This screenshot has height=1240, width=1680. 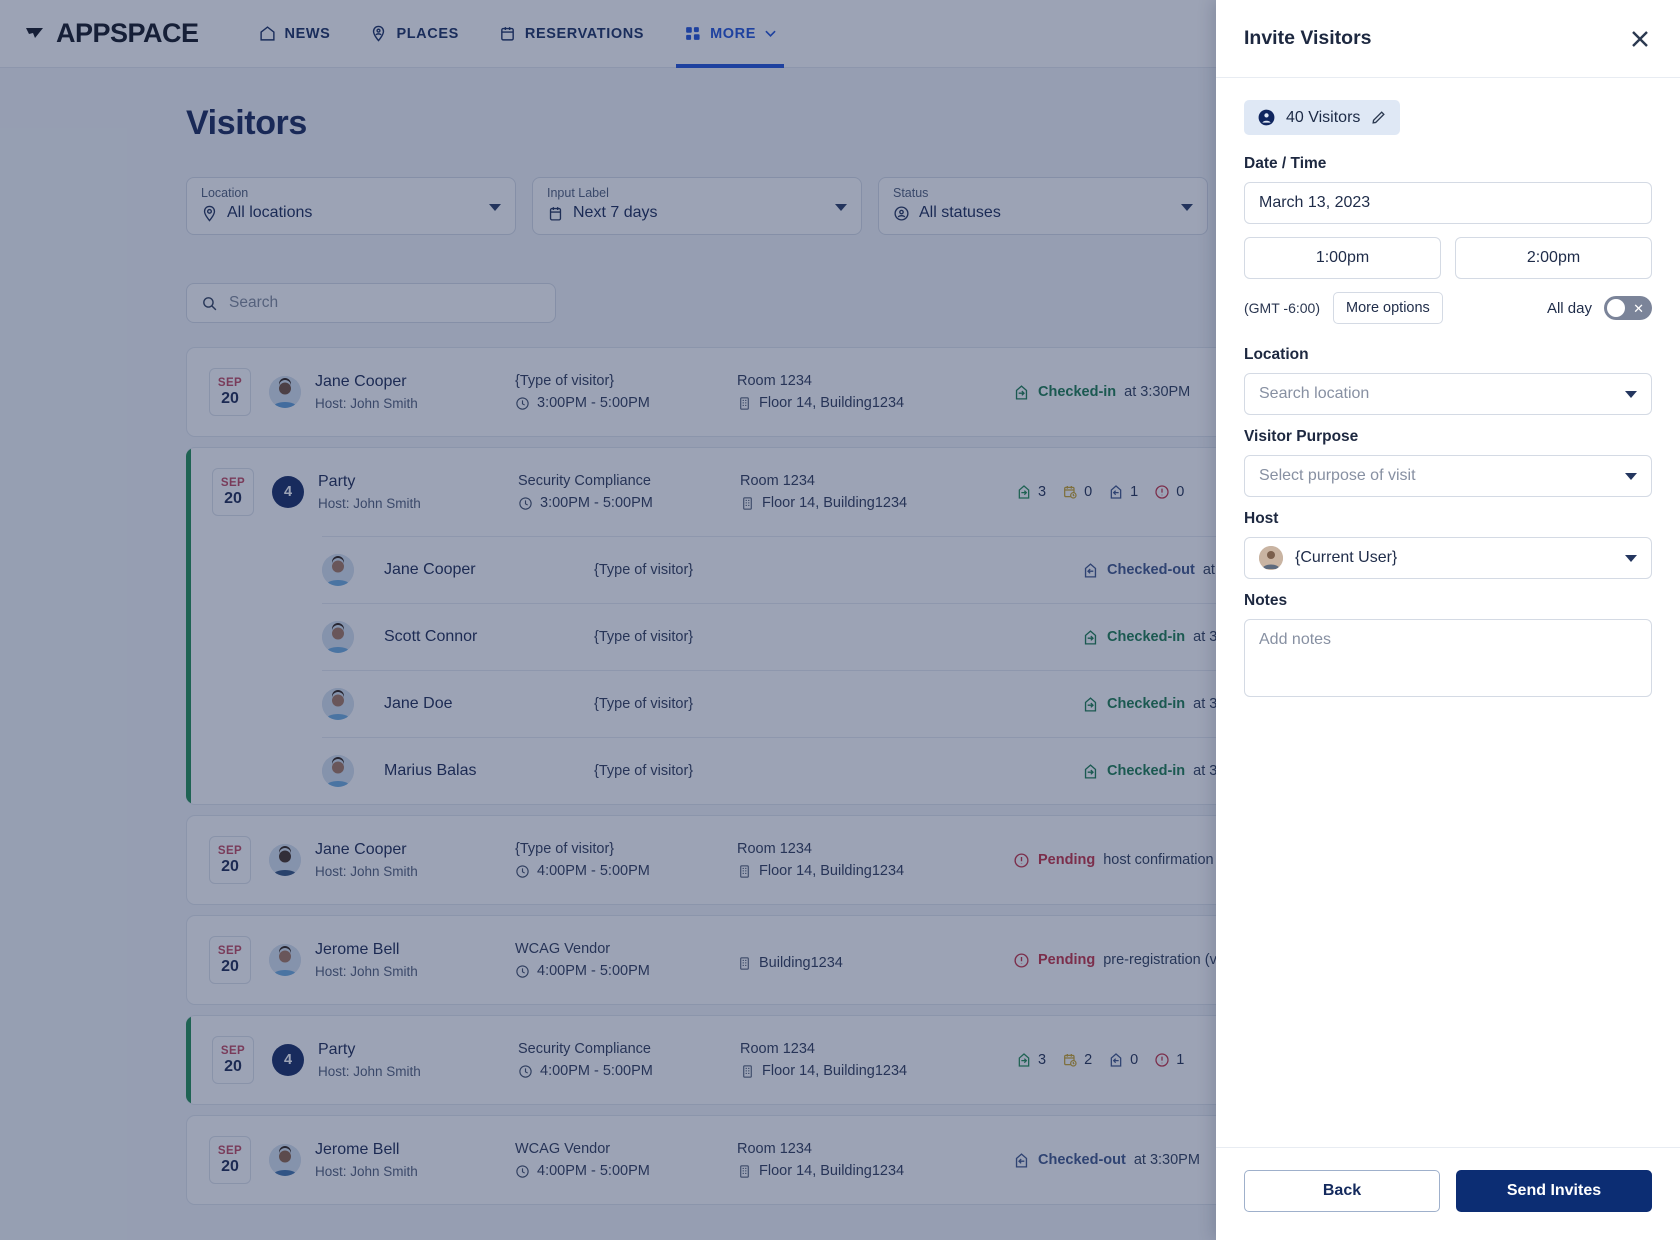 I want to click on nav-label-more: MORE, so click(x=733, y=33).